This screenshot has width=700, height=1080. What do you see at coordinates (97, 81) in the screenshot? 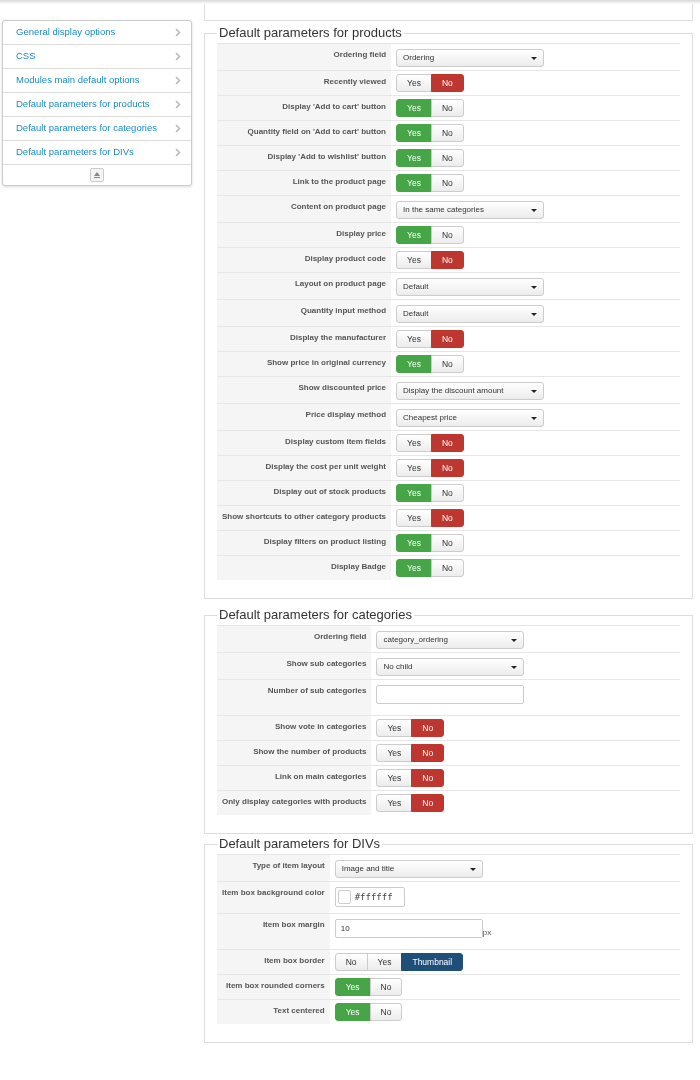
I see `sidebar-item: Modules main default options` at bounding box center [97, 81].